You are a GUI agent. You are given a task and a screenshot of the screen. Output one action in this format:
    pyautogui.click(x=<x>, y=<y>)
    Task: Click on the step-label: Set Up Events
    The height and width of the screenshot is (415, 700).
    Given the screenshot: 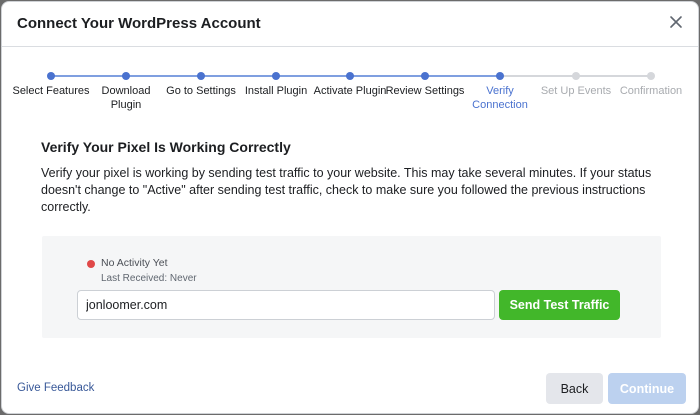 What is the action you would take?
    pyautogui.click(x=576, y=91)
    